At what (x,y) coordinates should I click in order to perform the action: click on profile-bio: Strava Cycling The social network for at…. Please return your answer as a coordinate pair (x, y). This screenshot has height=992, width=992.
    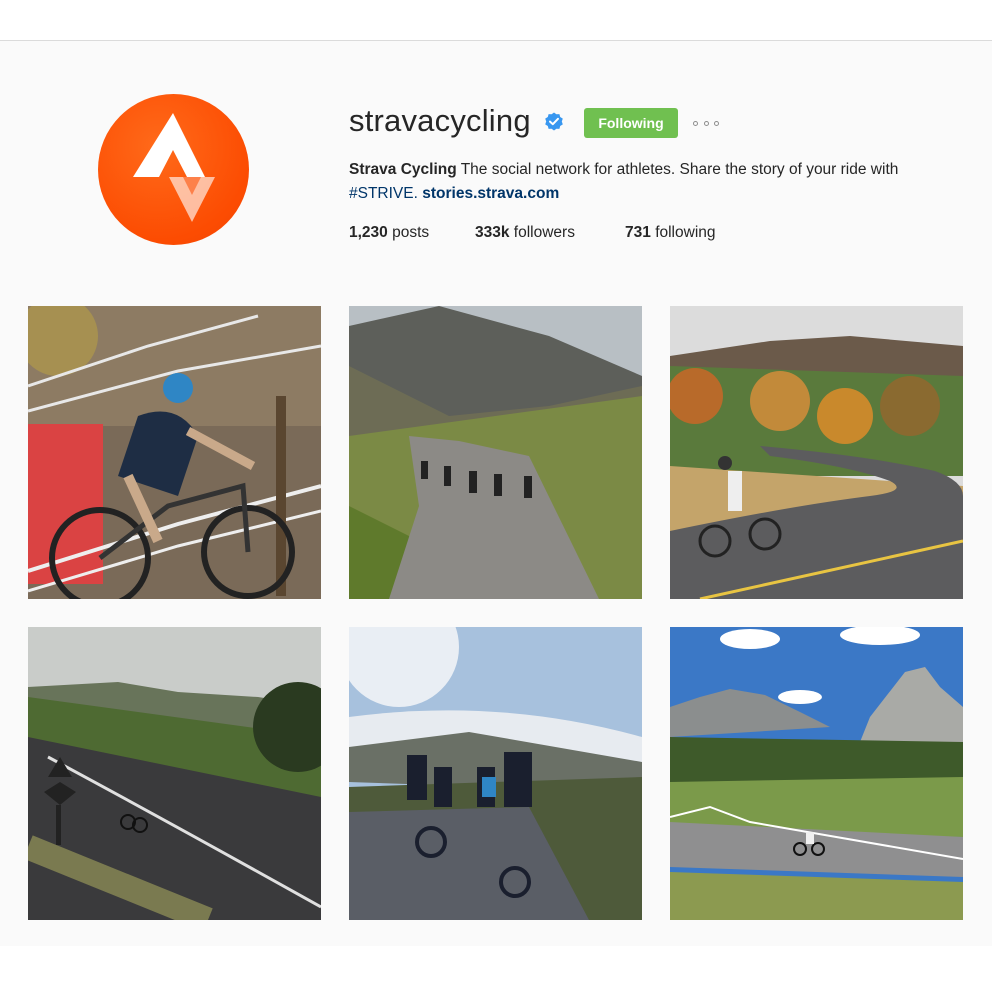
    Looking at the image, I should click on (654, 182).